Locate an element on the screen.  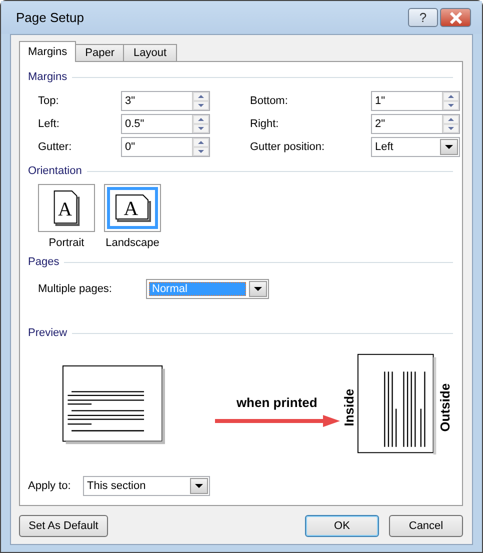
field-label: Bottom: is located at coordinates (269, 101).